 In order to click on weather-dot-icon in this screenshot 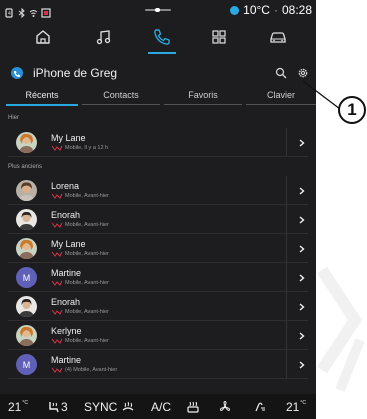, I will do `click(235, 10)`.